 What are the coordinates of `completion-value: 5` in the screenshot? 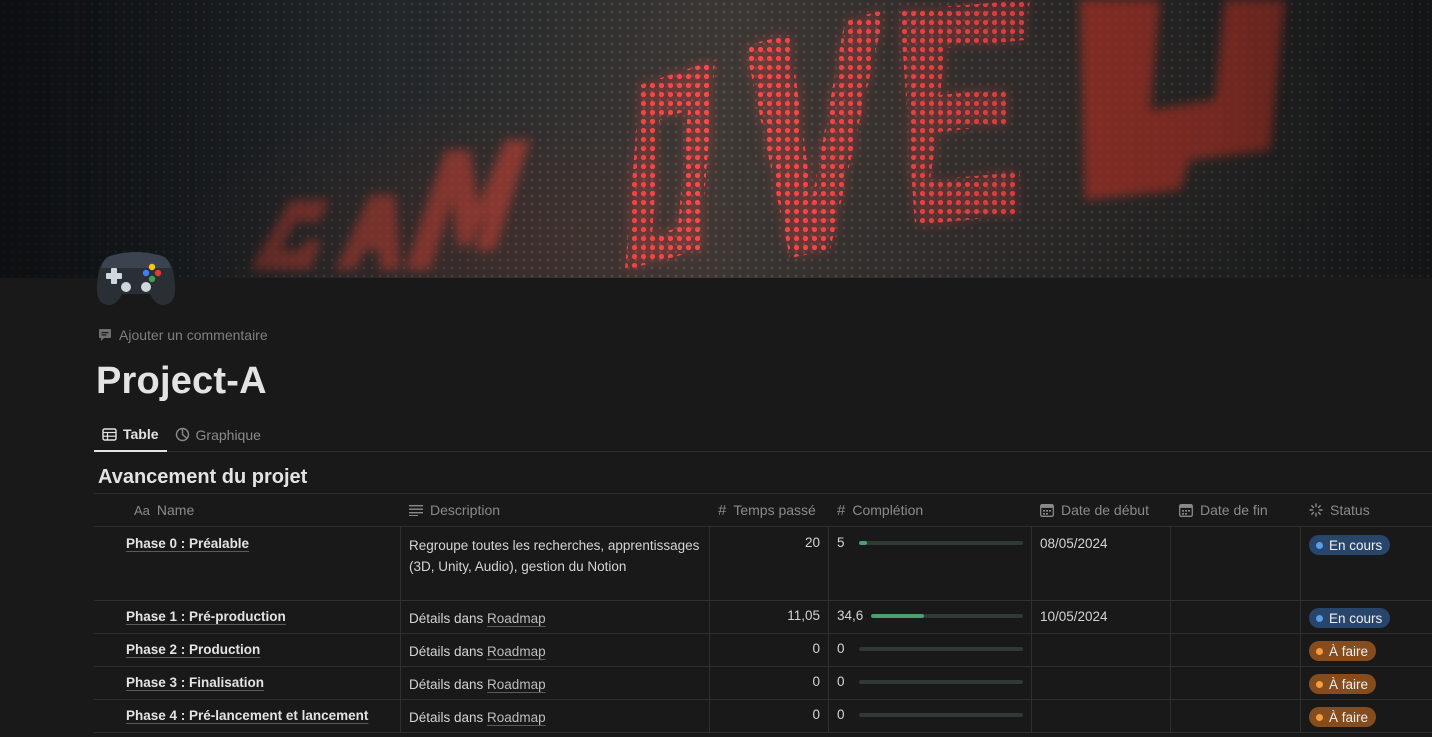 It's located at (841, 542).